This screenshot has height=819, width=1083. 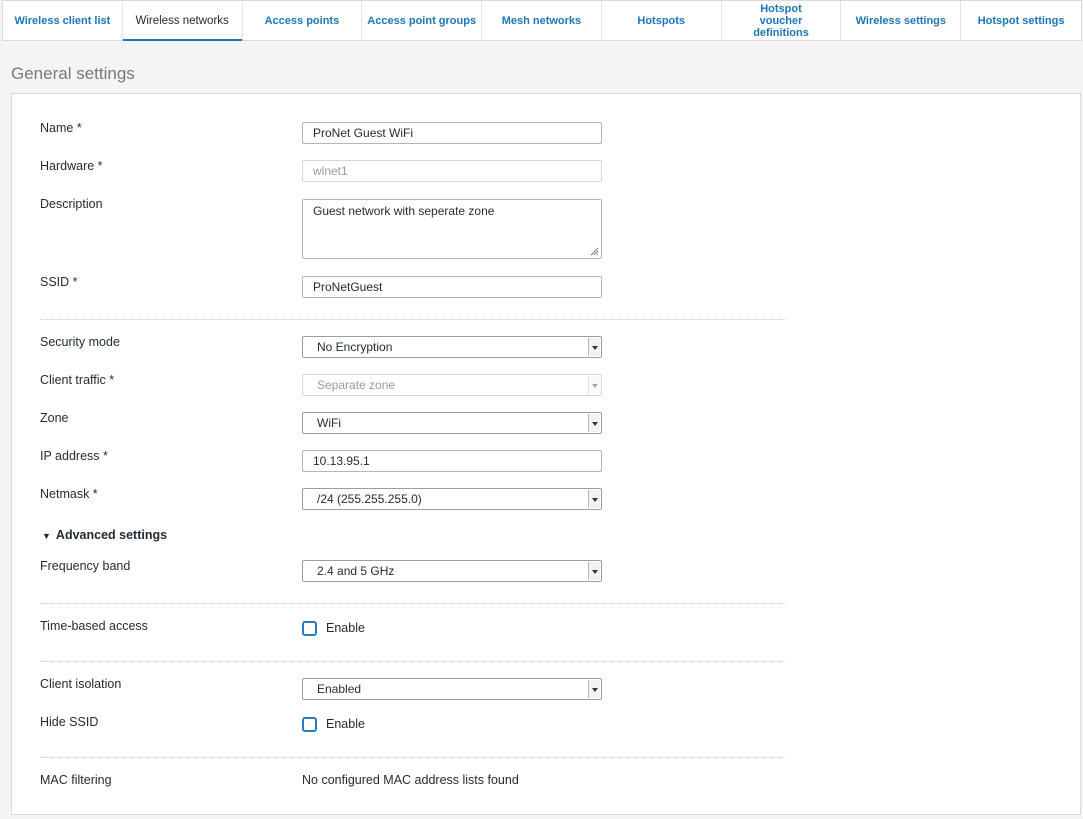 What do you see at coordinates (356, 571) in the screenshot?
I see `frequency-band-value: 2.4 and 5 GHz` at bounding box center [356, 571].